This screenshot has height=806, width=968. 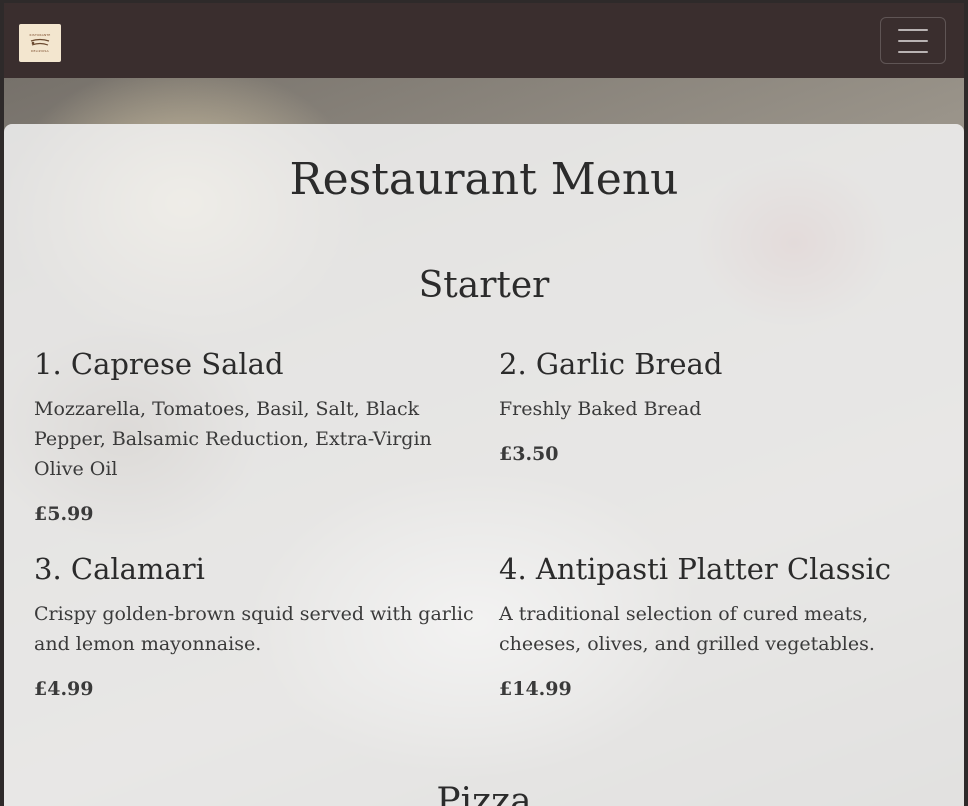 What do you see at coordinates (611, 364) in the screenshot?
I see `menu-item-name: 2. Garlic Bread` at bounding box center [611, 364].